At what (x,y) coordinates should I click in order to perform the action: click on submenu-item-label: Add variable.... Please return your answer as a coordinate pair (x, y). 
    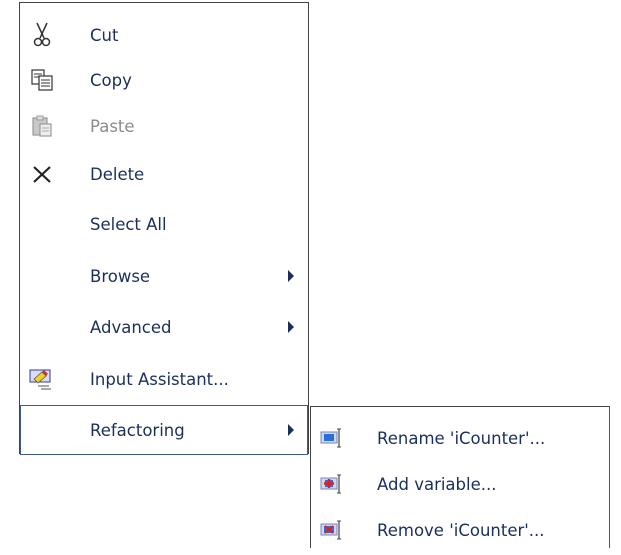
    Looking at the image, I should click on (437, 484).